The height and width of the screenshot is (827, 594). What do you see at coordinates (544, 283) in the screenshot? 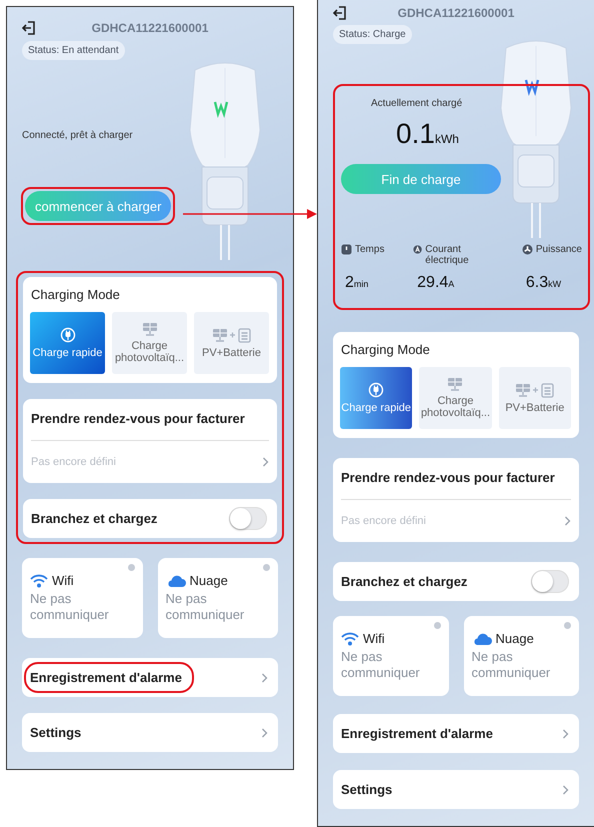
I see `stat-value: 6.3kW` at bounding box center [544, 283].